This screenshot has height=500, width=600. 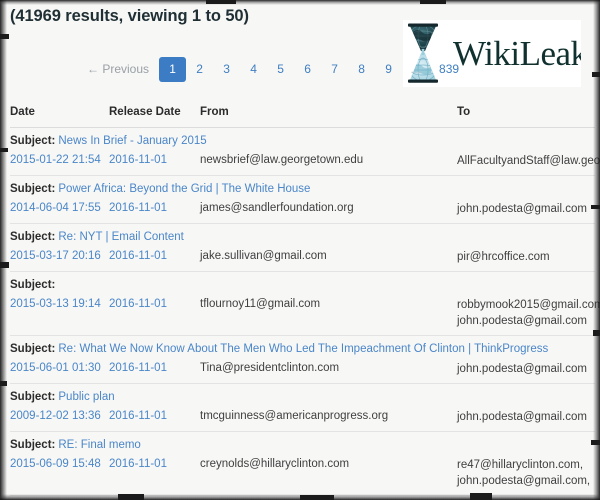 I want to click on cell-date: 2009-12-02 13:36, so click(x=55, y=416).